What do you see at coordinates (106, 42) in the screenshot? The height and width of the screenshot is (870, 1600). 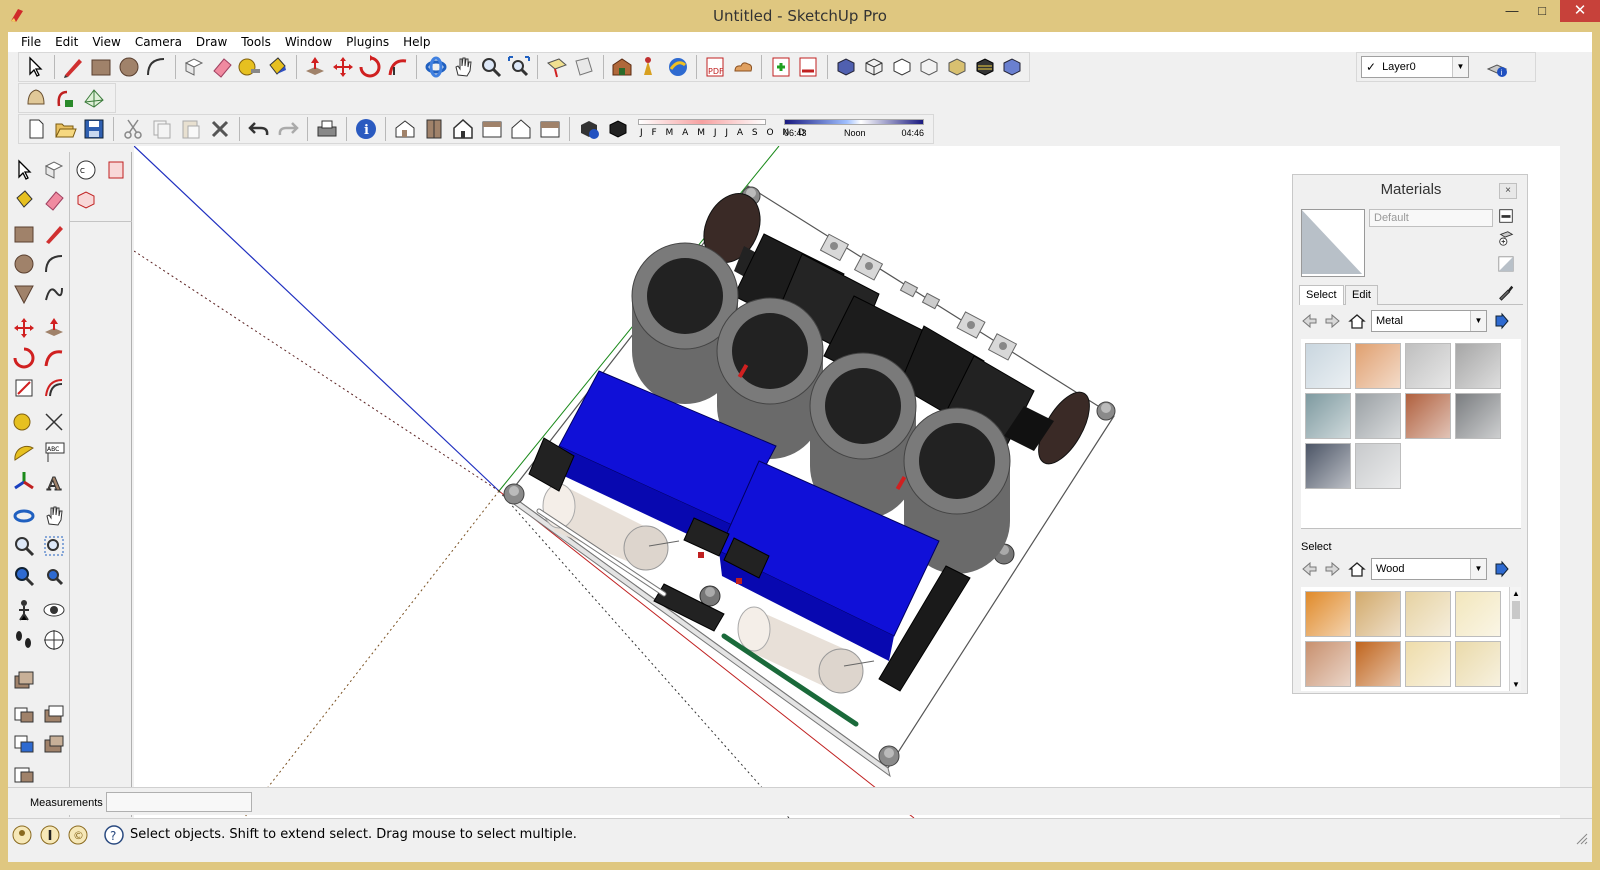 I see `menu-view: View` at bounding box center [106, 42].